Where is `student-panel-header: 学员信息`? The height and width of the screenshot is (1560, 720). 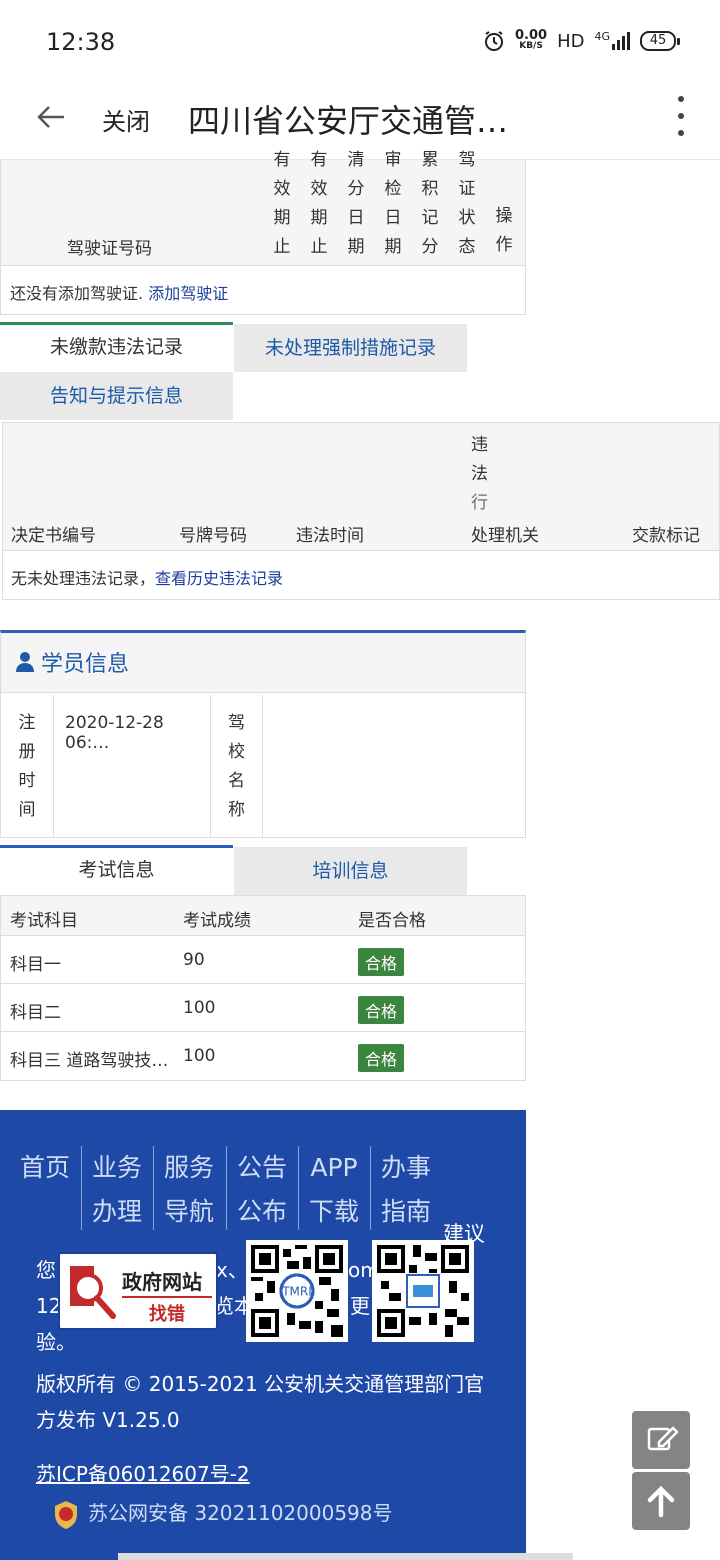
student-panel-header: 学员信息 is located at coordinates (263, 663).